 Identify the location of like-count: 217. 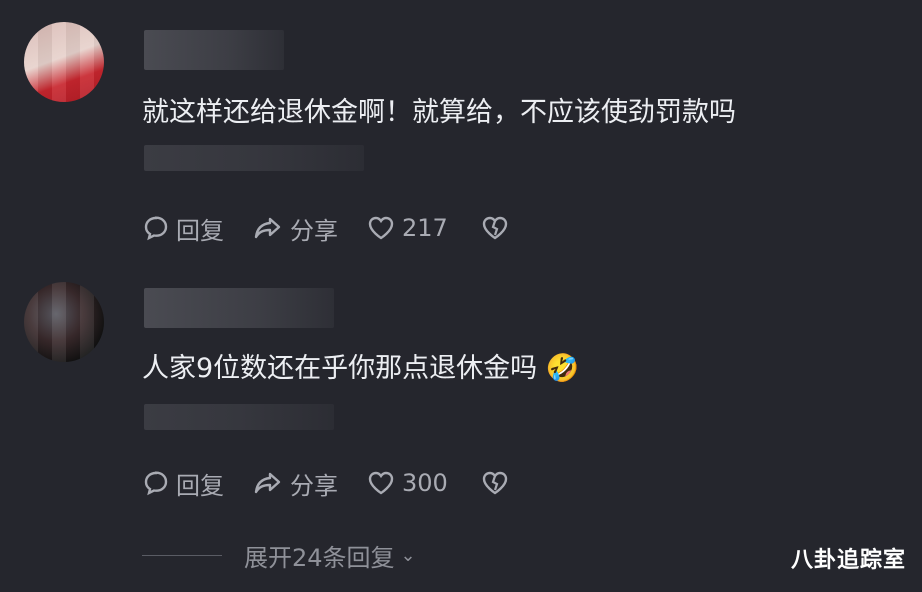
(425, 228).